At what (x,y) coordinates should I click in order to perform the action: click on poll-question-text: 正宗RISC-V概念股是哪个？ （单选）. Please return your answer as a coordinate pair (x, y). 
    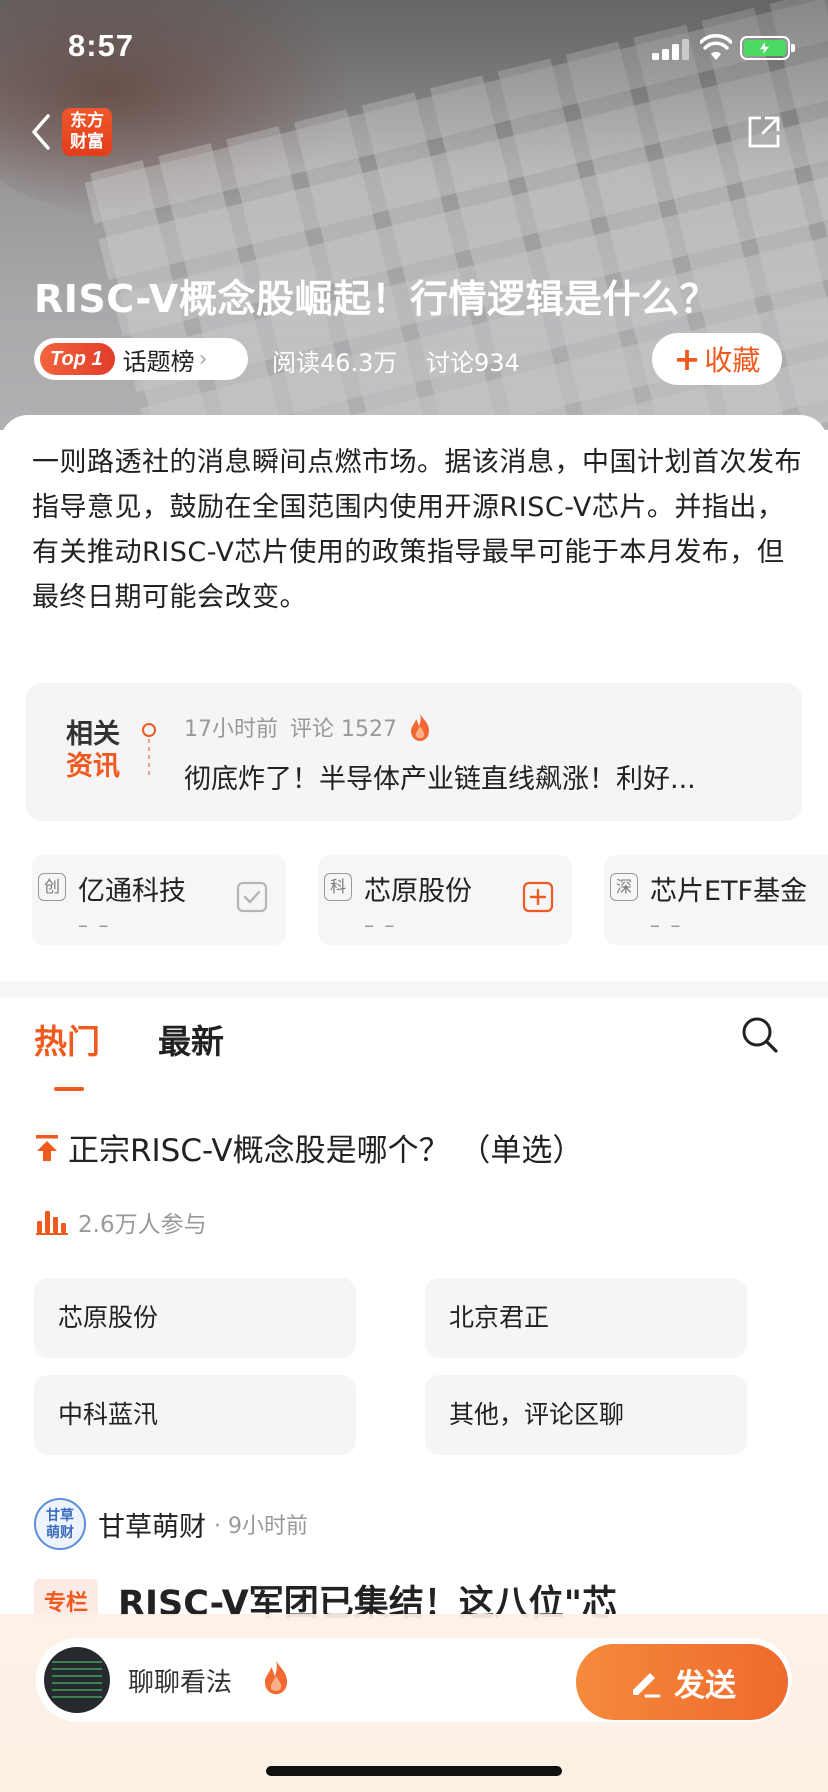
    Looking at the image, I should click on (326, 1151).